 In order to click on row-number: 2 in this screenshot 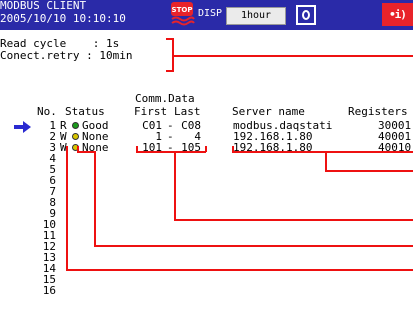, I will do `click(52, 136)`.